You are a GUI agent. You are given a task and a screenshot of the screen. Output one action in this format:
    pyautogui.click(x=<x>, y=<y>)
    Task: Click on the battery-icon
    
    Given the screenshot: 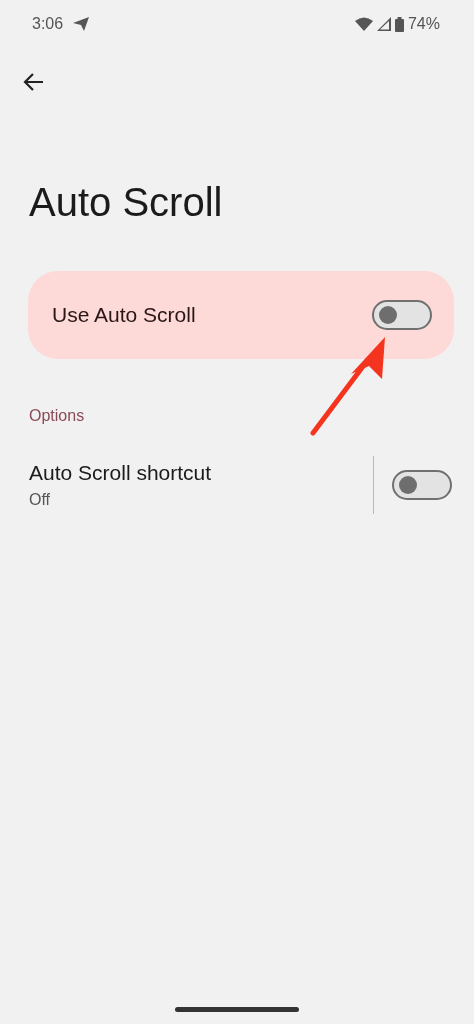 What is the action you would take?
    pyautogui.click(x=399, y=24)
    